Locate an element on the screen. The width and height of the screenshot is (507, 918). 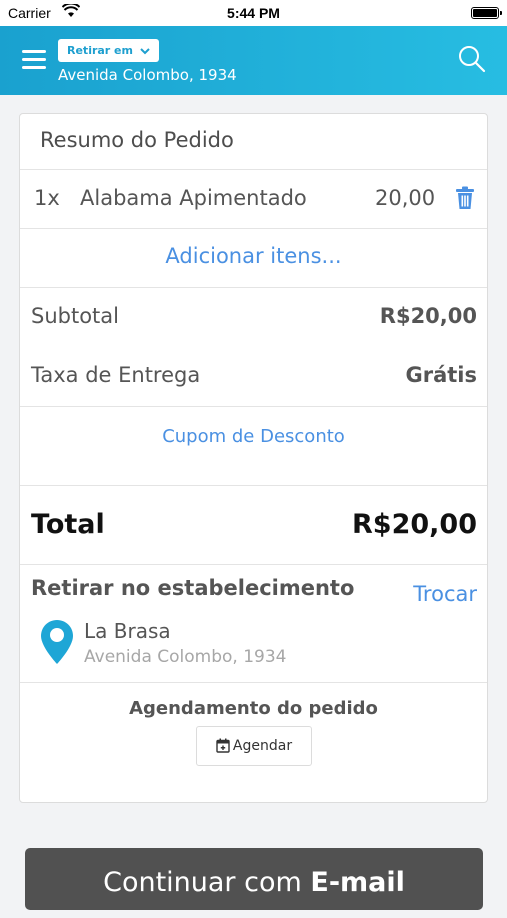
continue-button-emphasis: E-mail is located at coordinates (357, 882).